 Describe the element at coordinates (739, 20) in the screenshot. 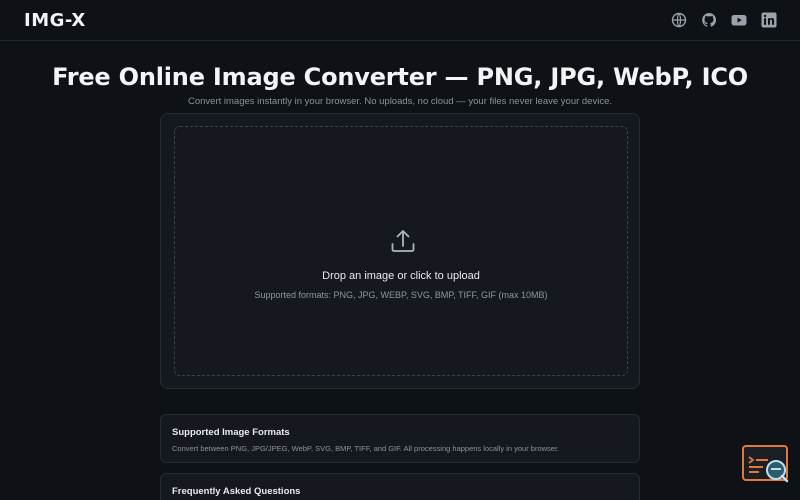

I see `youtube-icon` at that location.